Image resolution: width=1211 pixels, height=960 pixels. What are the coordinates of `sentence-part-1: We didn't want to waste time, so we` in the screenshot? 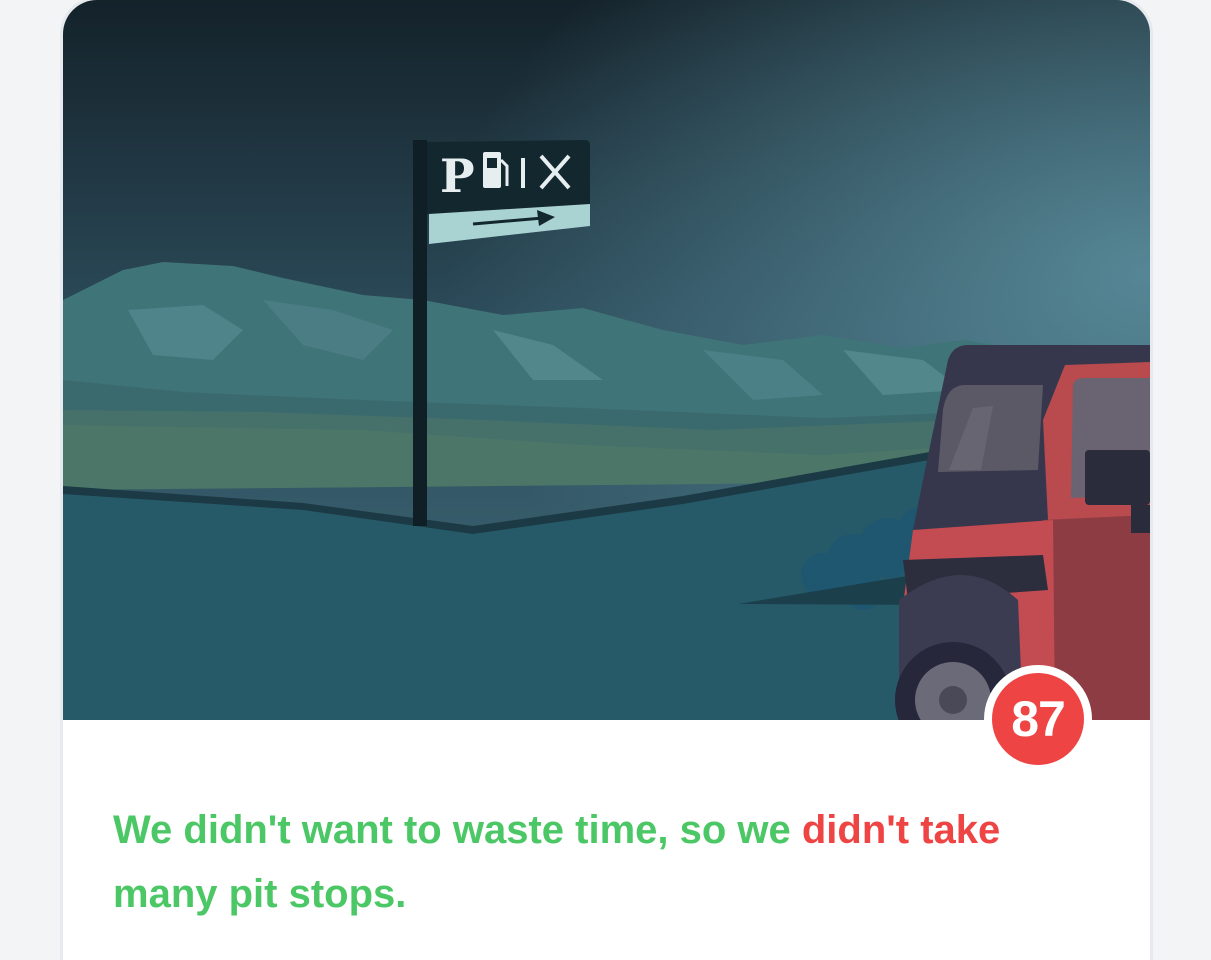 It's located at (457, 830).